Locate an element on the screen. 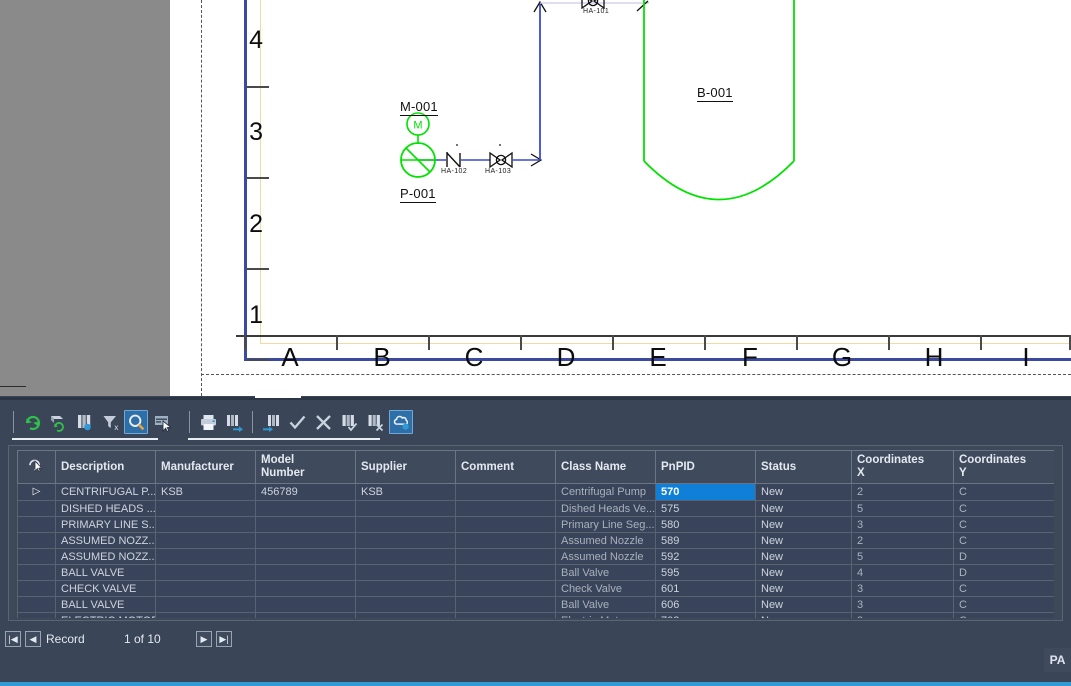 The height and width of the screenshot is (686, 1071). panel-tab-strip is located at coordinates (278, 396).